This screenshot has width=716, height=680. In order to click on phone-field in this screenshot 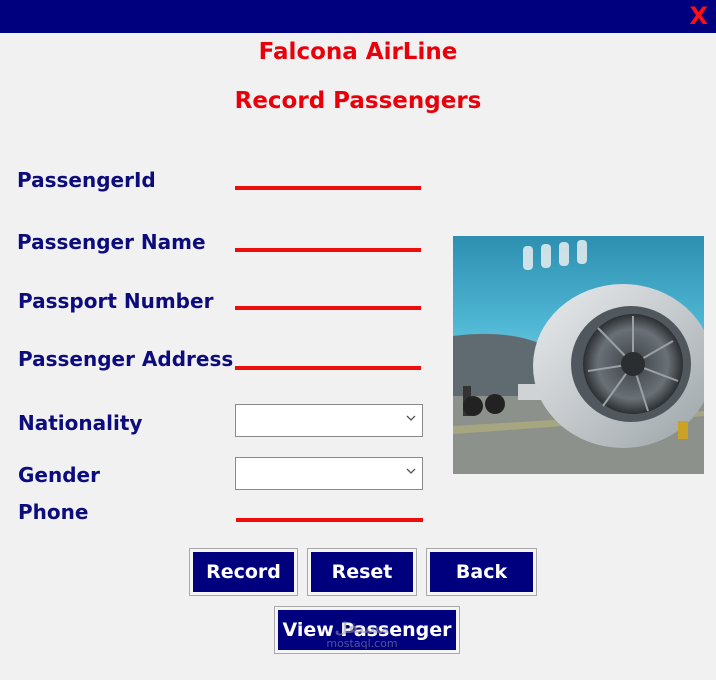, I will do `click(329, 520)`.